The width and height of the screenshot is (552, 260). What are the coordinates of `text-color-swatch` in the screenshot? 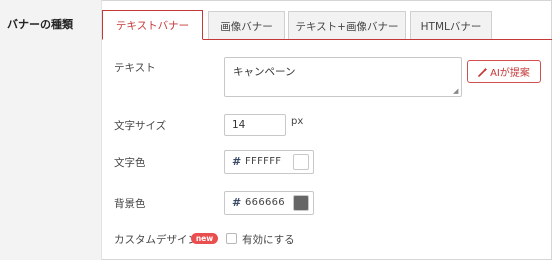 It's located at (301, 162).